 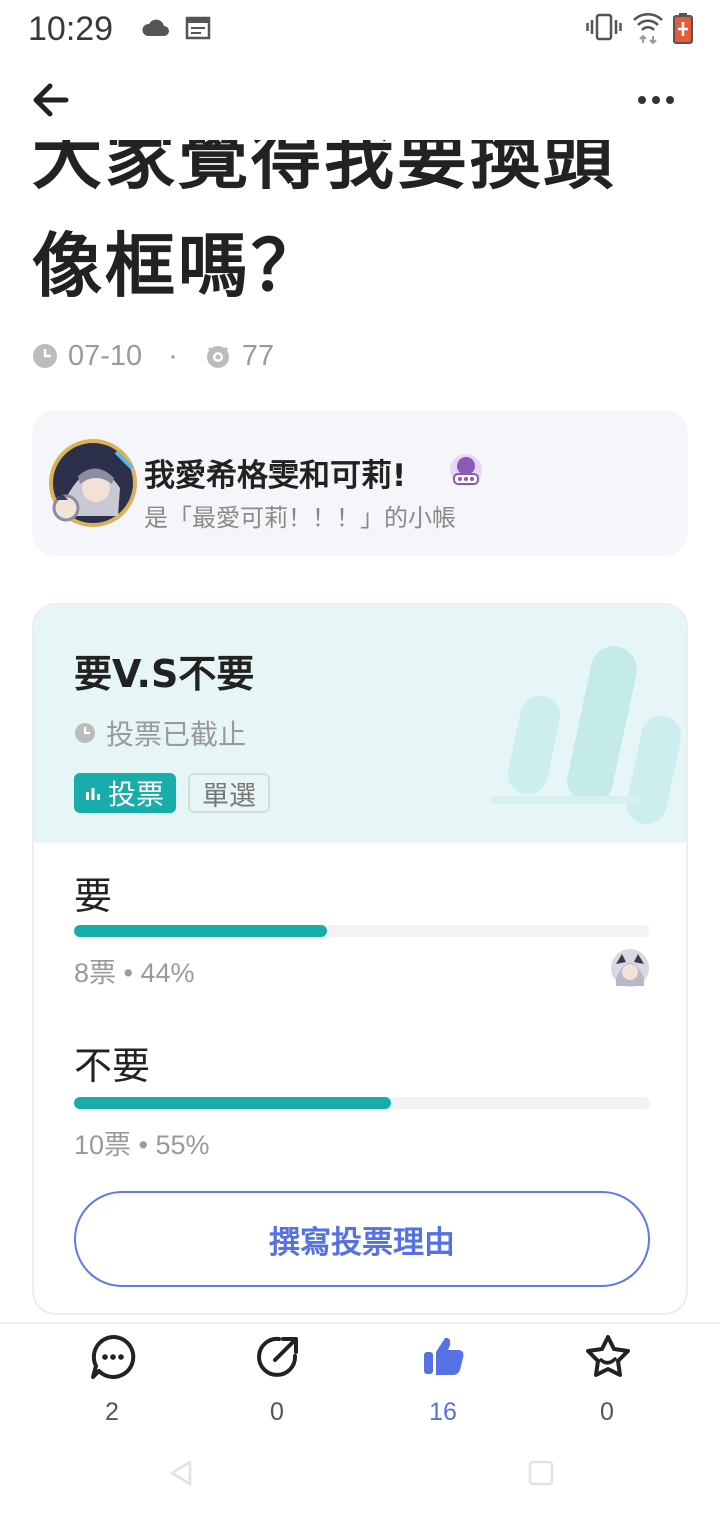 What do you see at coordinates (362, 1239) in the screenshot?
I see `write-vote-reason-button: 撰寫投票理由` at bounding box center [362, 1239].